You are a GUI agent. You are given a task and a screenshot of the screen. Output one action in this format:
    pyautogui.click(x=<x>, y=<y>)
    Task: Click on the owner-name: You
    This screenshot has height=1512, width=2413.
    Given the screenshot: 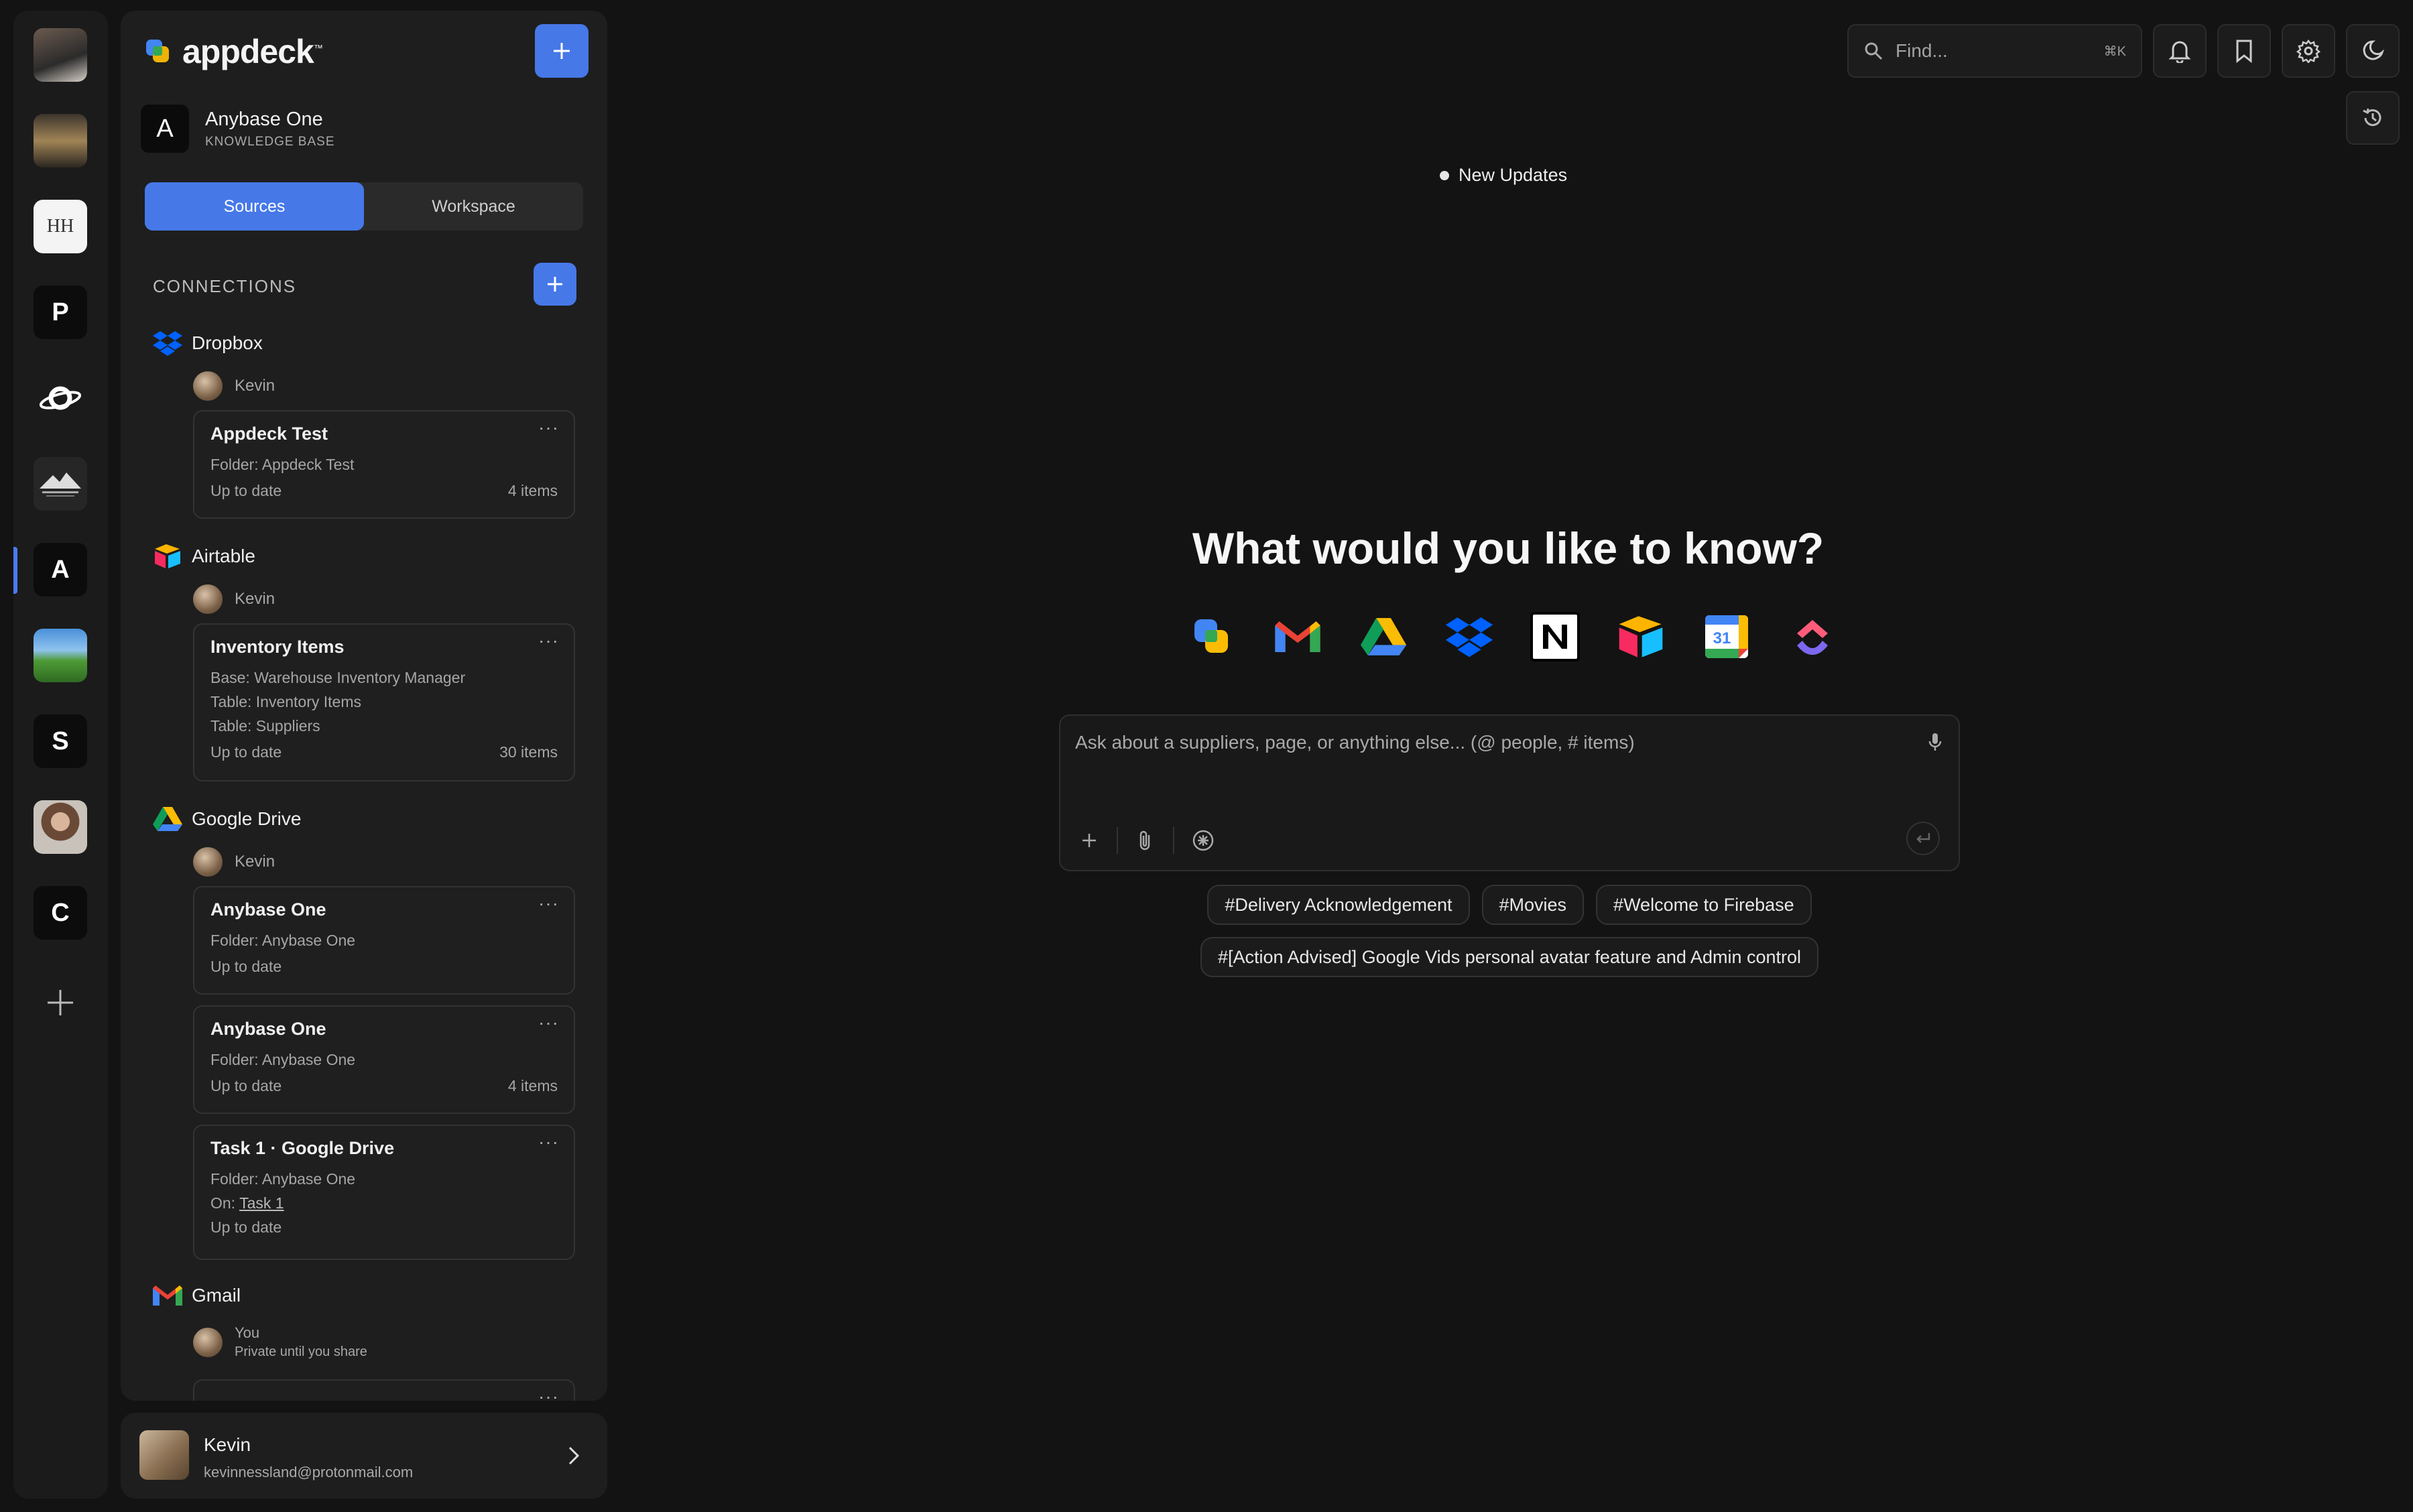 What is the action you would take?
    pyautogui.click(x=247, y=1332)
    